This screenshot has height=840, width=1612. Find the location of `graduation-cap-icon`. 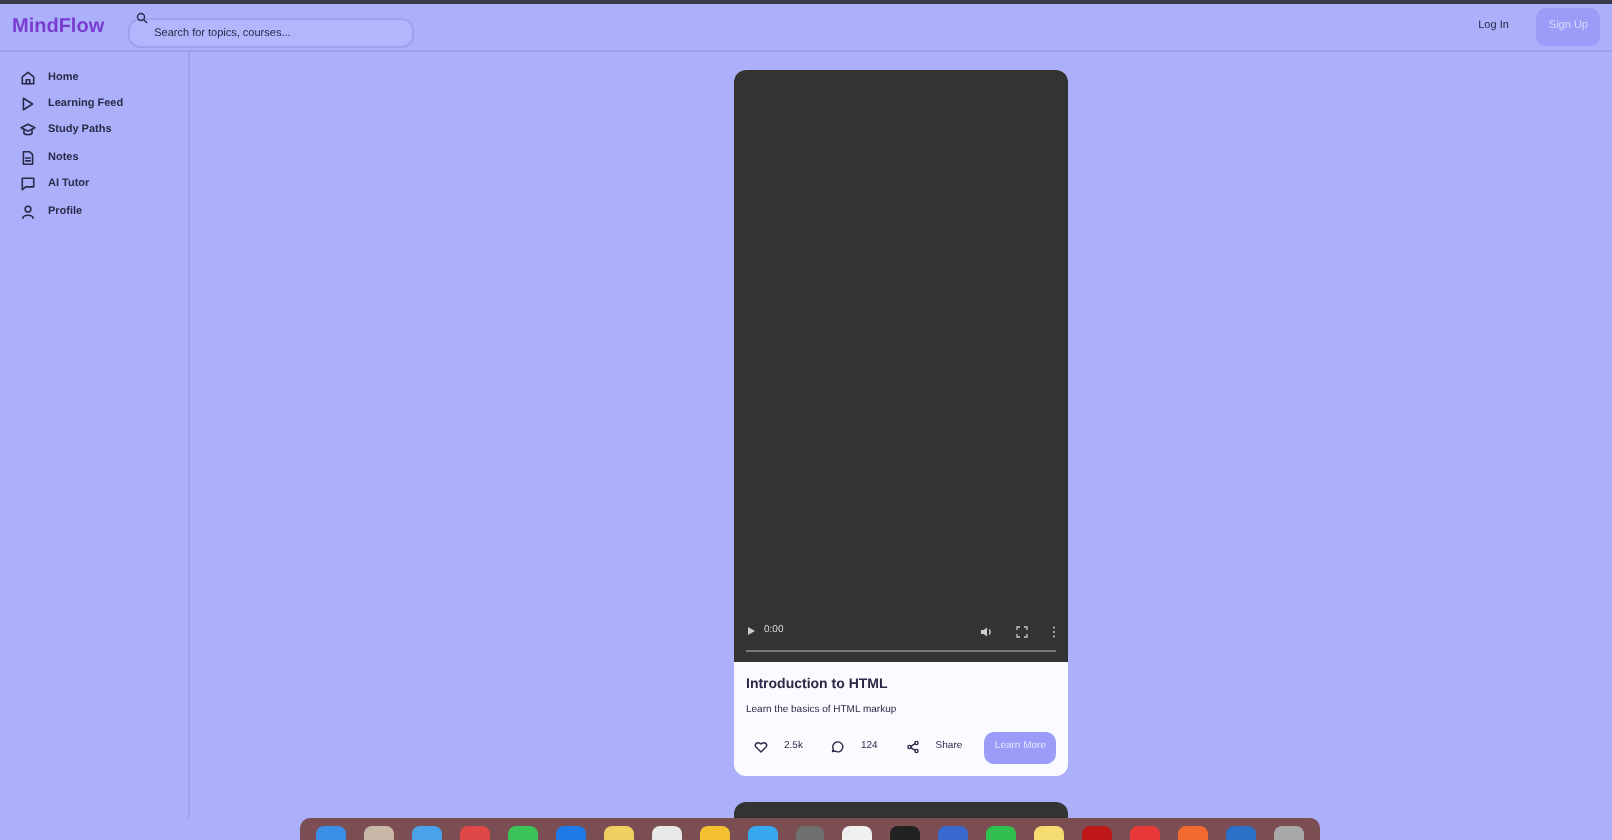

graduation-cap-icon is located at coordinates (28, 130).